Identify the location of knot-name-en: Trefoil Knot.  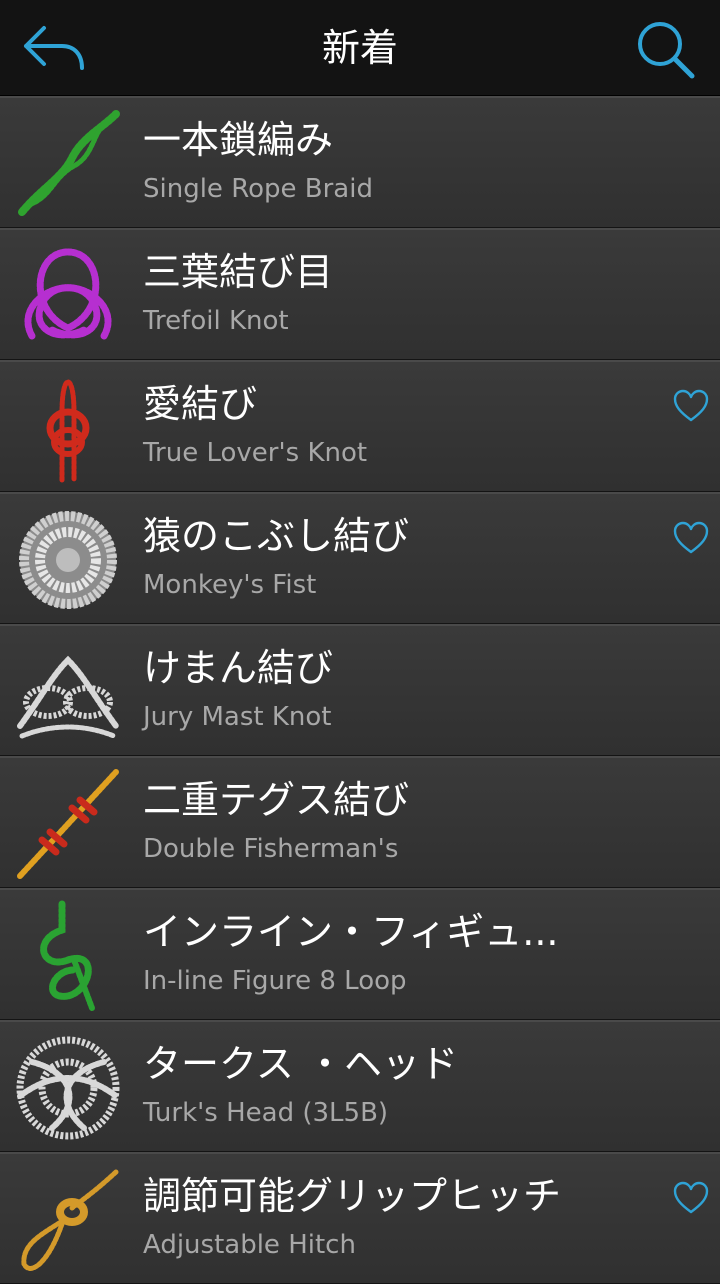
(216, 321).